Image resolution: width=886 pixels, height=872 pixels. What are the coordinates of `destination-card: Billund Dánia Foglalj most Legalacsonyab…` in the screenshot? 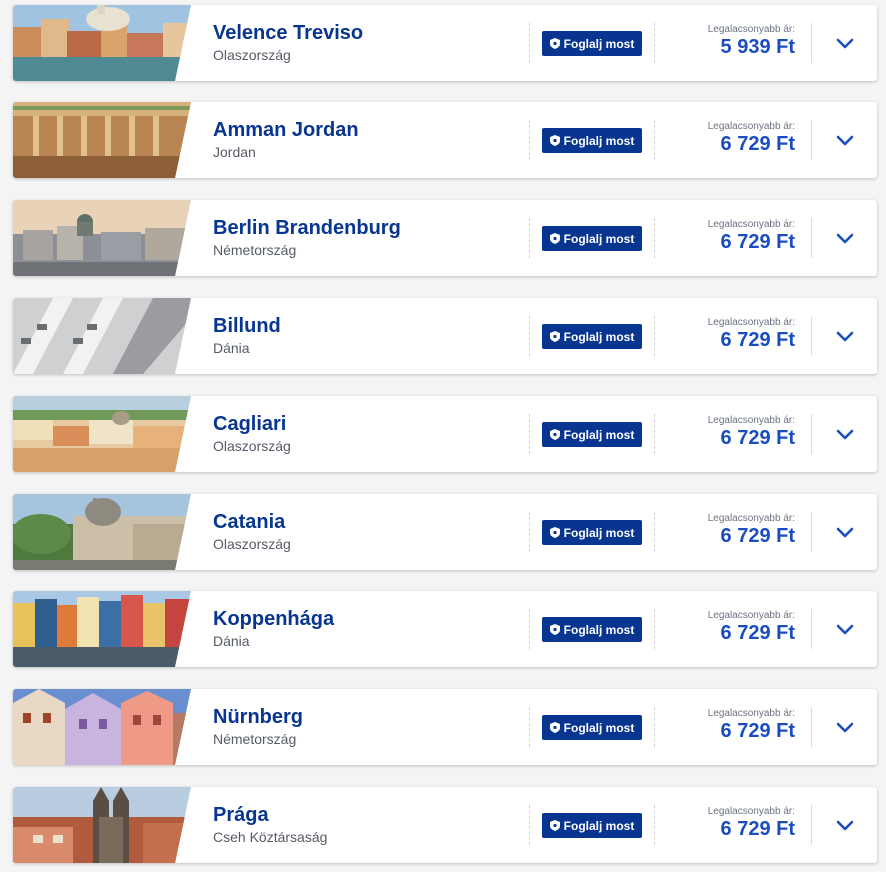 It's located at (445, 336).